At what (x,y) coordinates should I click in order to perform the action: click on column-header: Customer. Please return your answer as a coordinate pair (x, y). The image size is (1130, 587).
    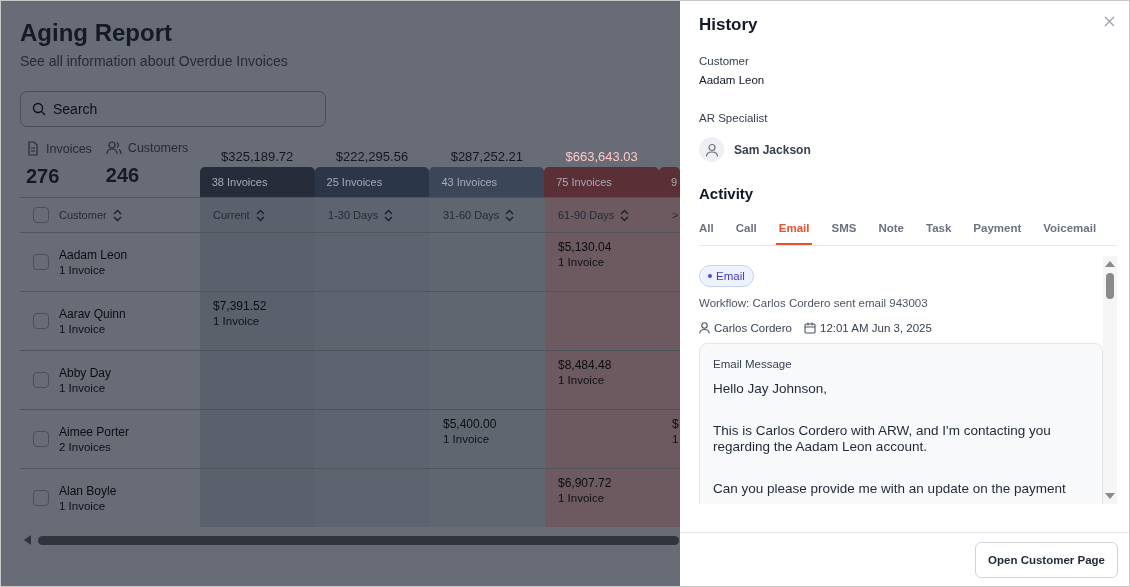
    Looking at the image, I should click on (83, 215).